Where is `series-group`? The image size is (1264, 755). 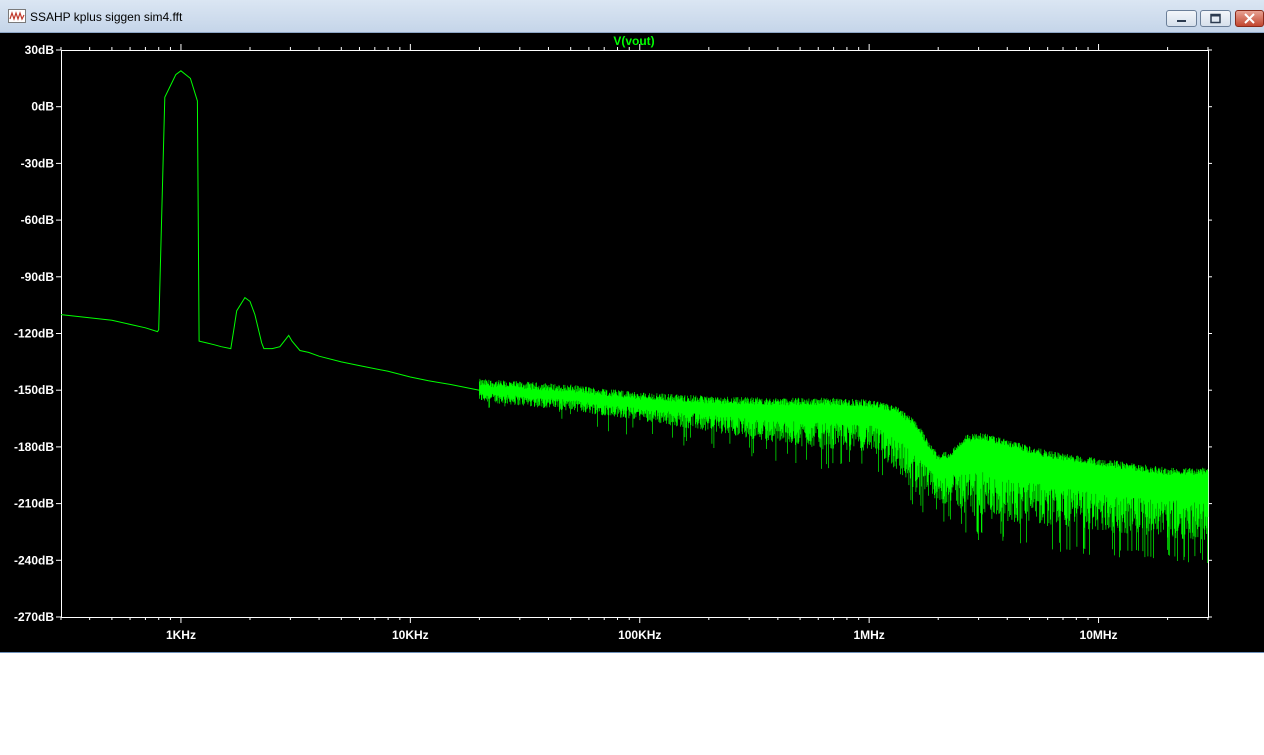
series-group is located at coordinates (270, 230).